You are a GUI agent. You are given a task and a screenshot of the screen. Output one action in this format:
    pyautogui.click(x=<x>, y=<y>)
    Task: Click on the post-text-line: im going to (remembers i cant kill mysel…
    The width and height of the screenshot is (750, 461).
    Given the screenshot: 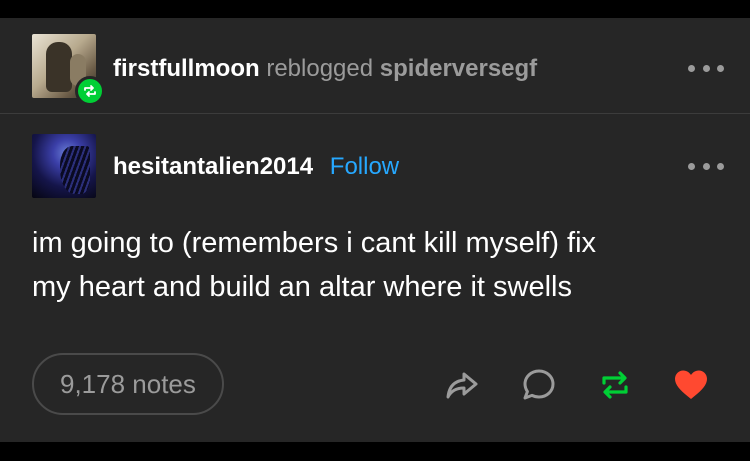 What is the action you would take?
    pyautogui.click(x=314, y=243)
    